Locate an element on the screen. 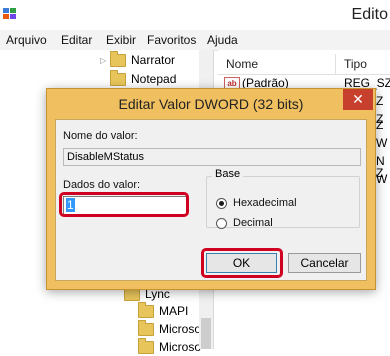 The height and width of the screenshot is (356, 390). menu-ajuda: Ajuda is located at coordinates (222, 40).